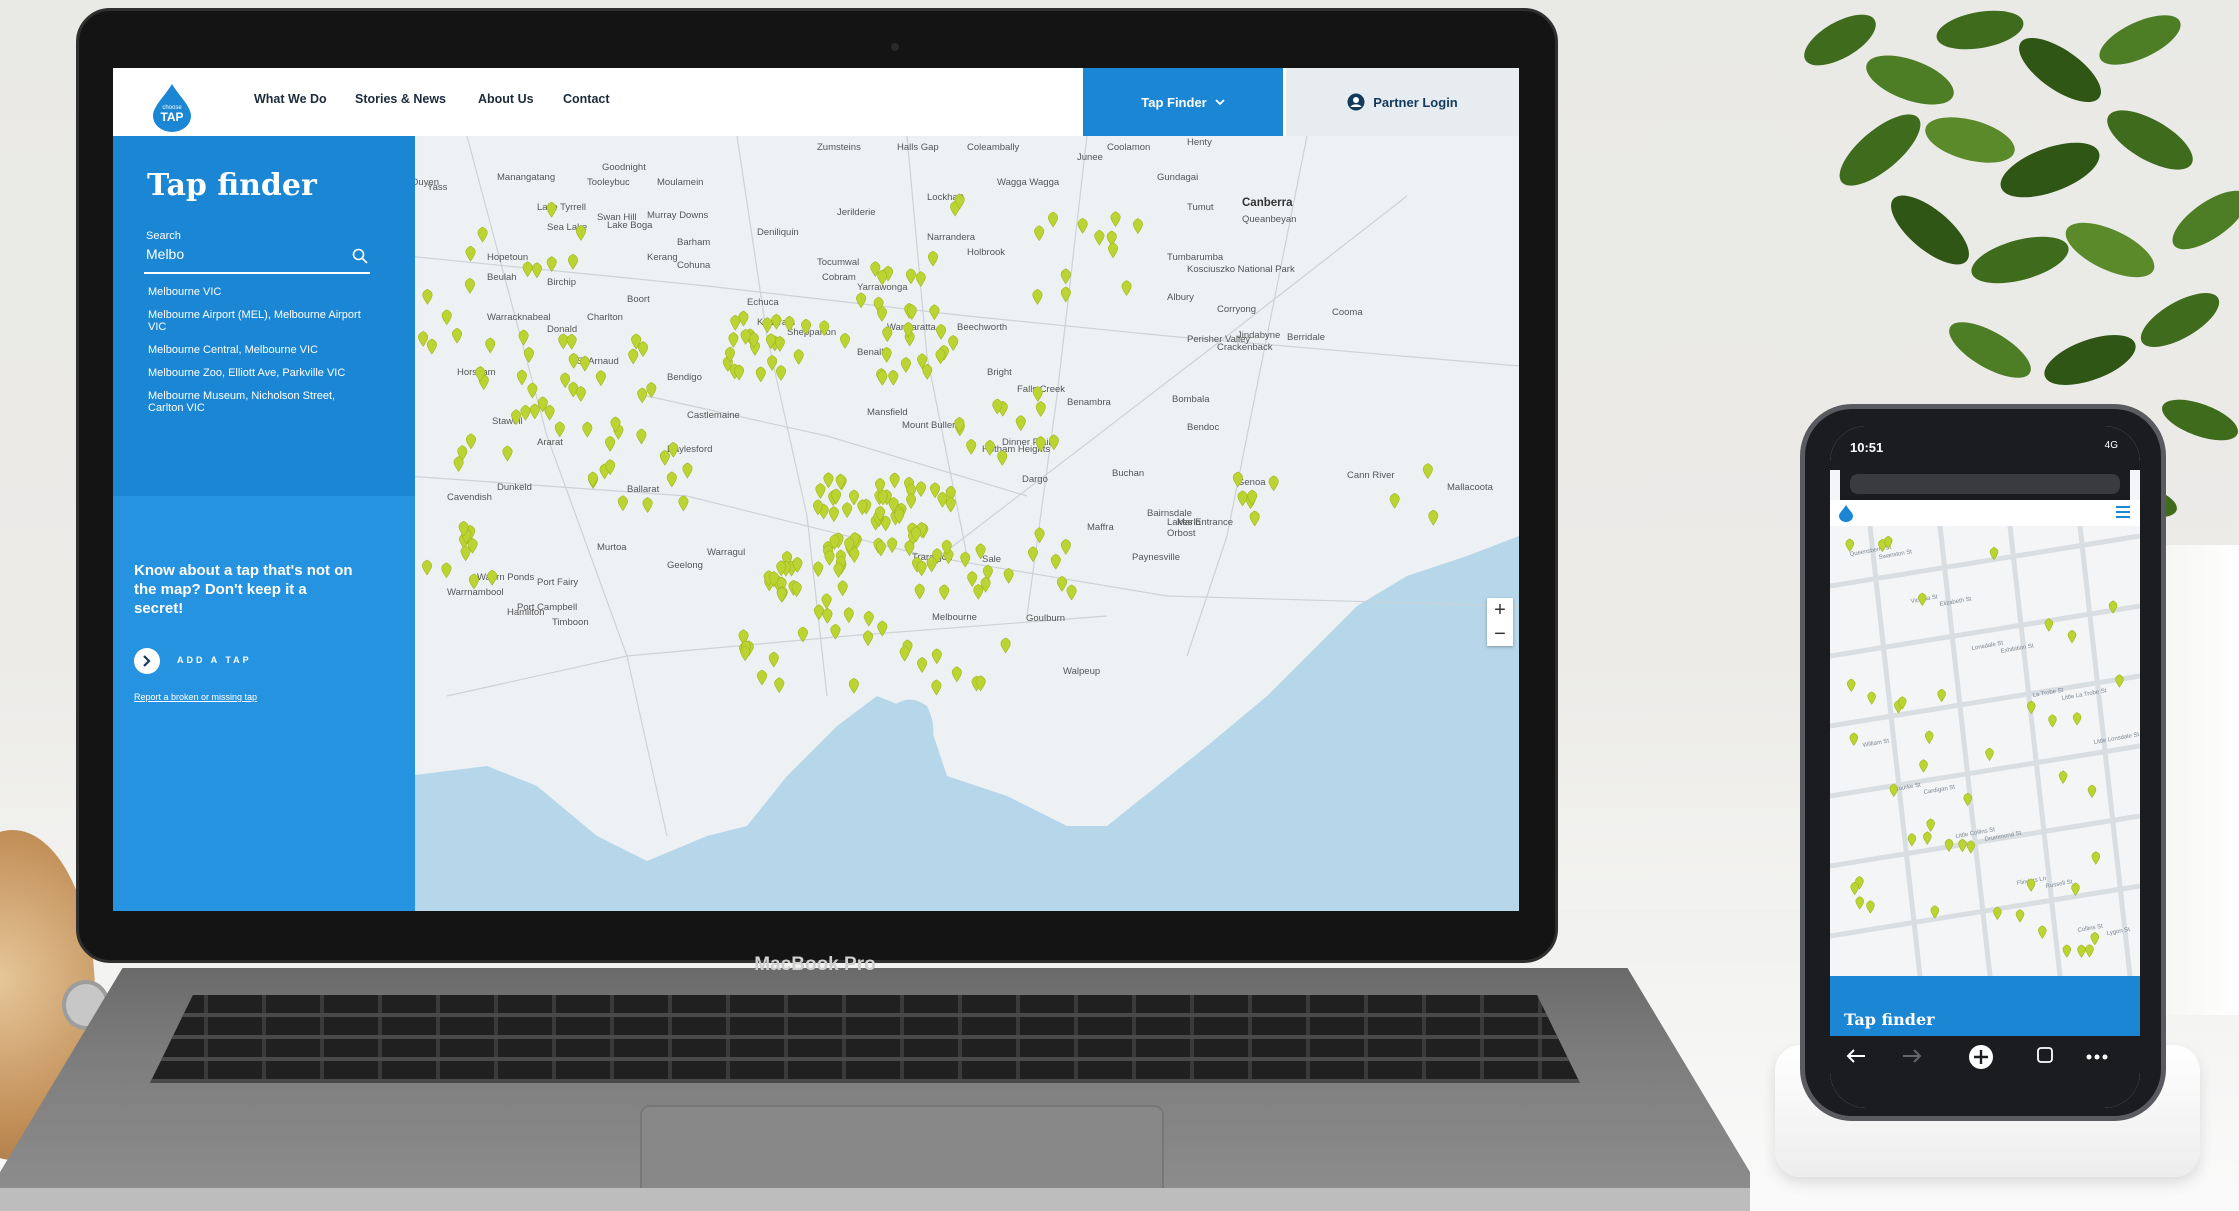  What do you see at coordinates (586, 99) in the screenshot?
I see `nav-contact: Contact` at bounding box center [586, 99].